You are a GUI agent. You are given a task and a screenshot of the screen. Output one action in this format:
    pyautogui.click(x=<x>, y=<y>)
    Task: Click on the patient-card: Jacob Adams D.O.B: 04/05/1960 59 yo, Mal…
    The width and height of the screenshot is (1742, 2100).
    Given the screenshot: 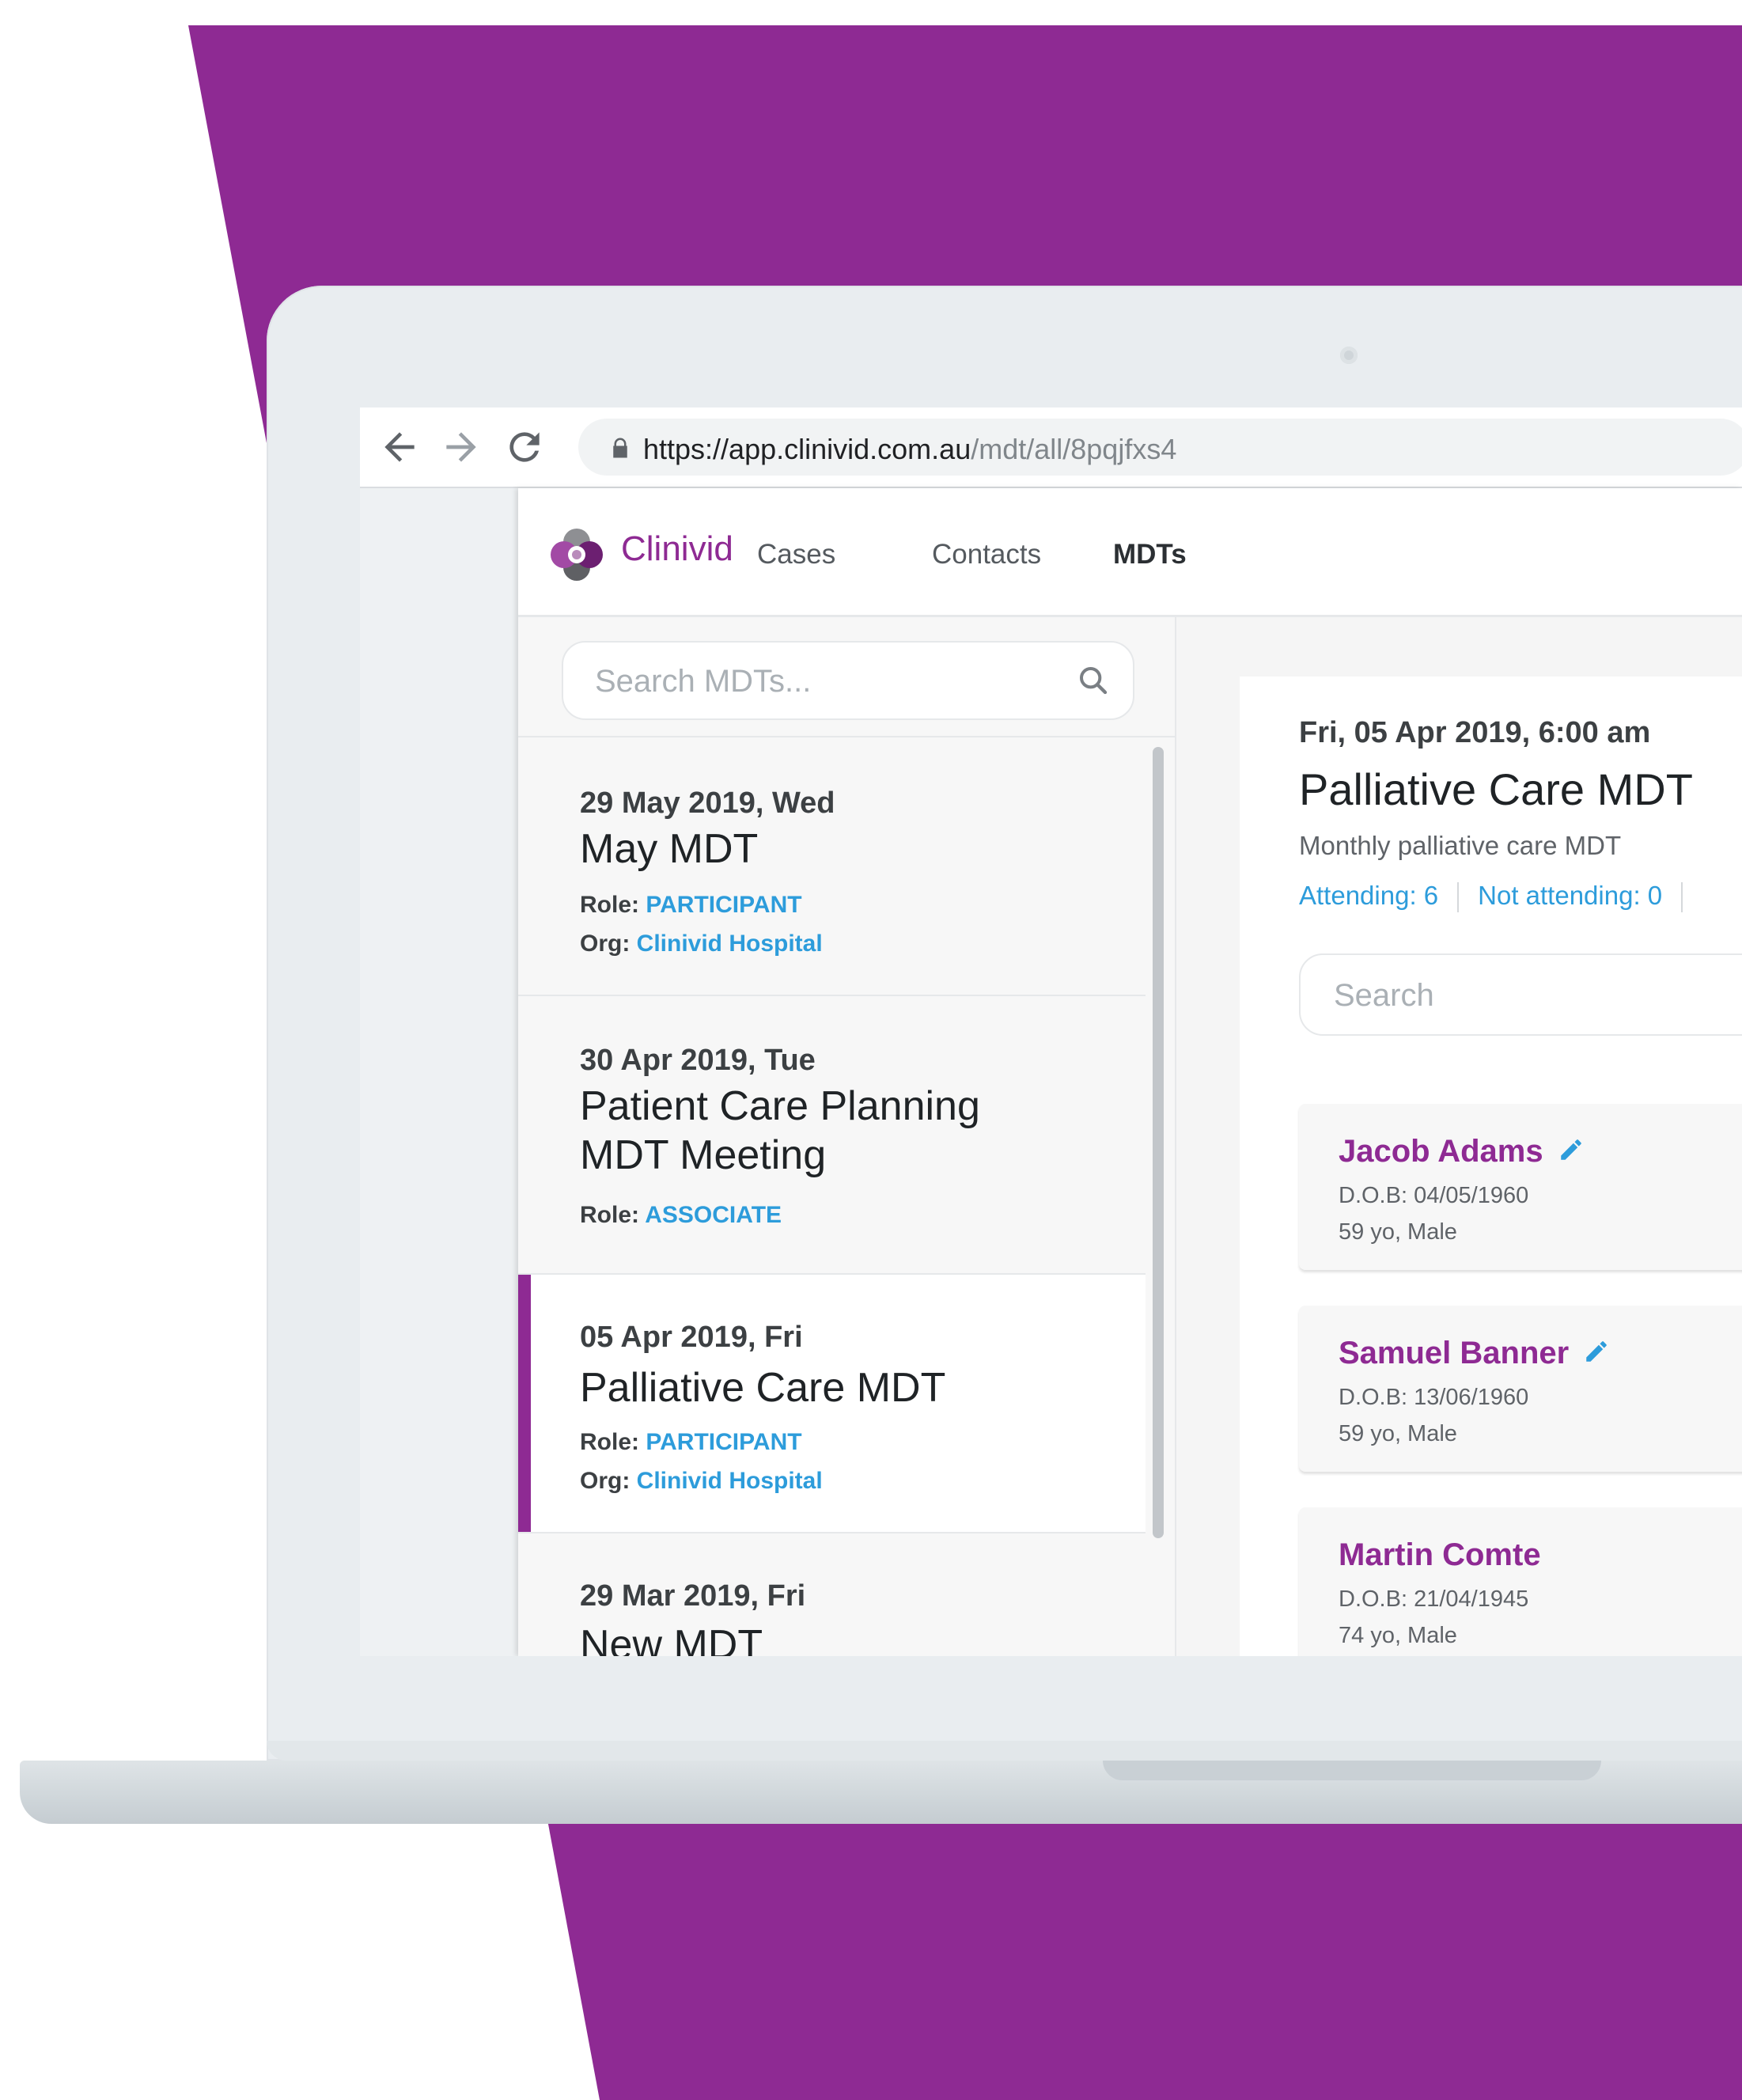 What is the action you would take?
    pyautogui.click(x=1520, y=1187)
    